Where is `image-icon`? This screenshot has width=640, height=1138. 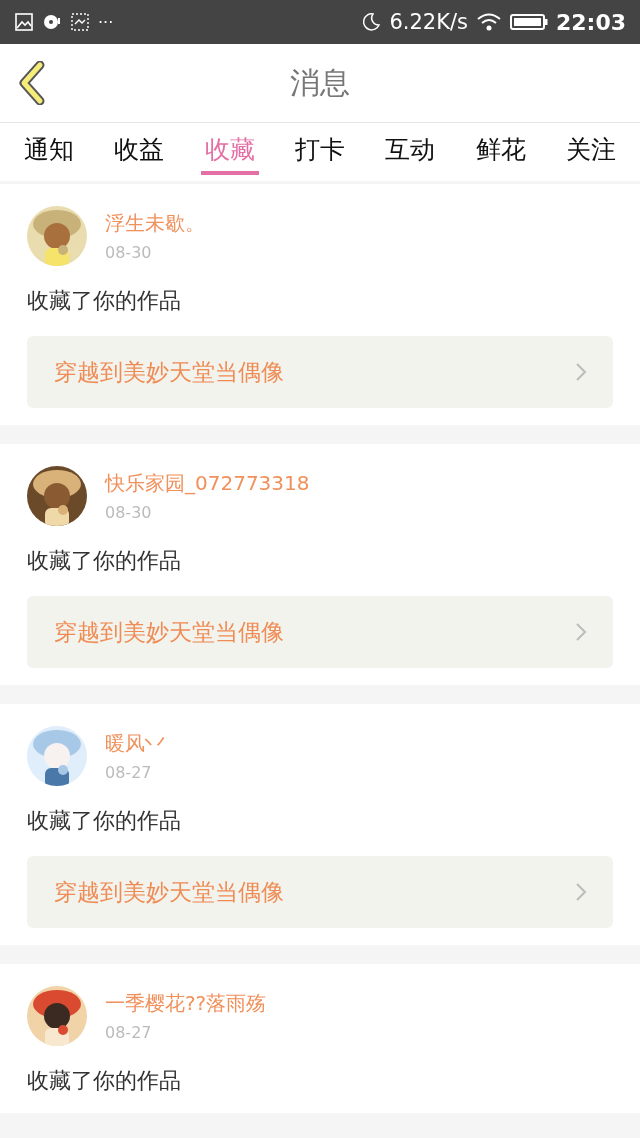 image-icon is located at coordinates (24, 22).